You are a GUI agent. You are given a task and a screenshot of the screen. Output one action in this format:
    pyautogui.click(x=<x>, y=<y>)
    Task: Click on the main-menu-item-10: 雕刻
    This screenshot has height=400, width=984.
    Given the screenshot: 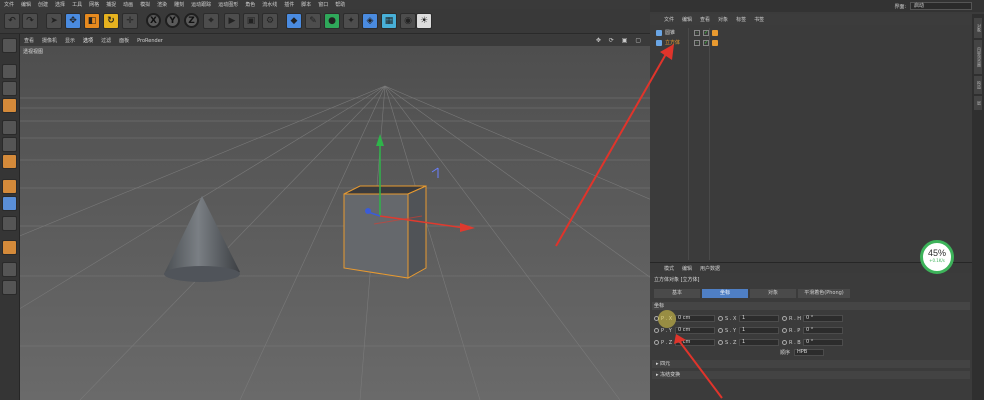 What is the action you would take?
    pyautogui.click(x=179, y=4)
    